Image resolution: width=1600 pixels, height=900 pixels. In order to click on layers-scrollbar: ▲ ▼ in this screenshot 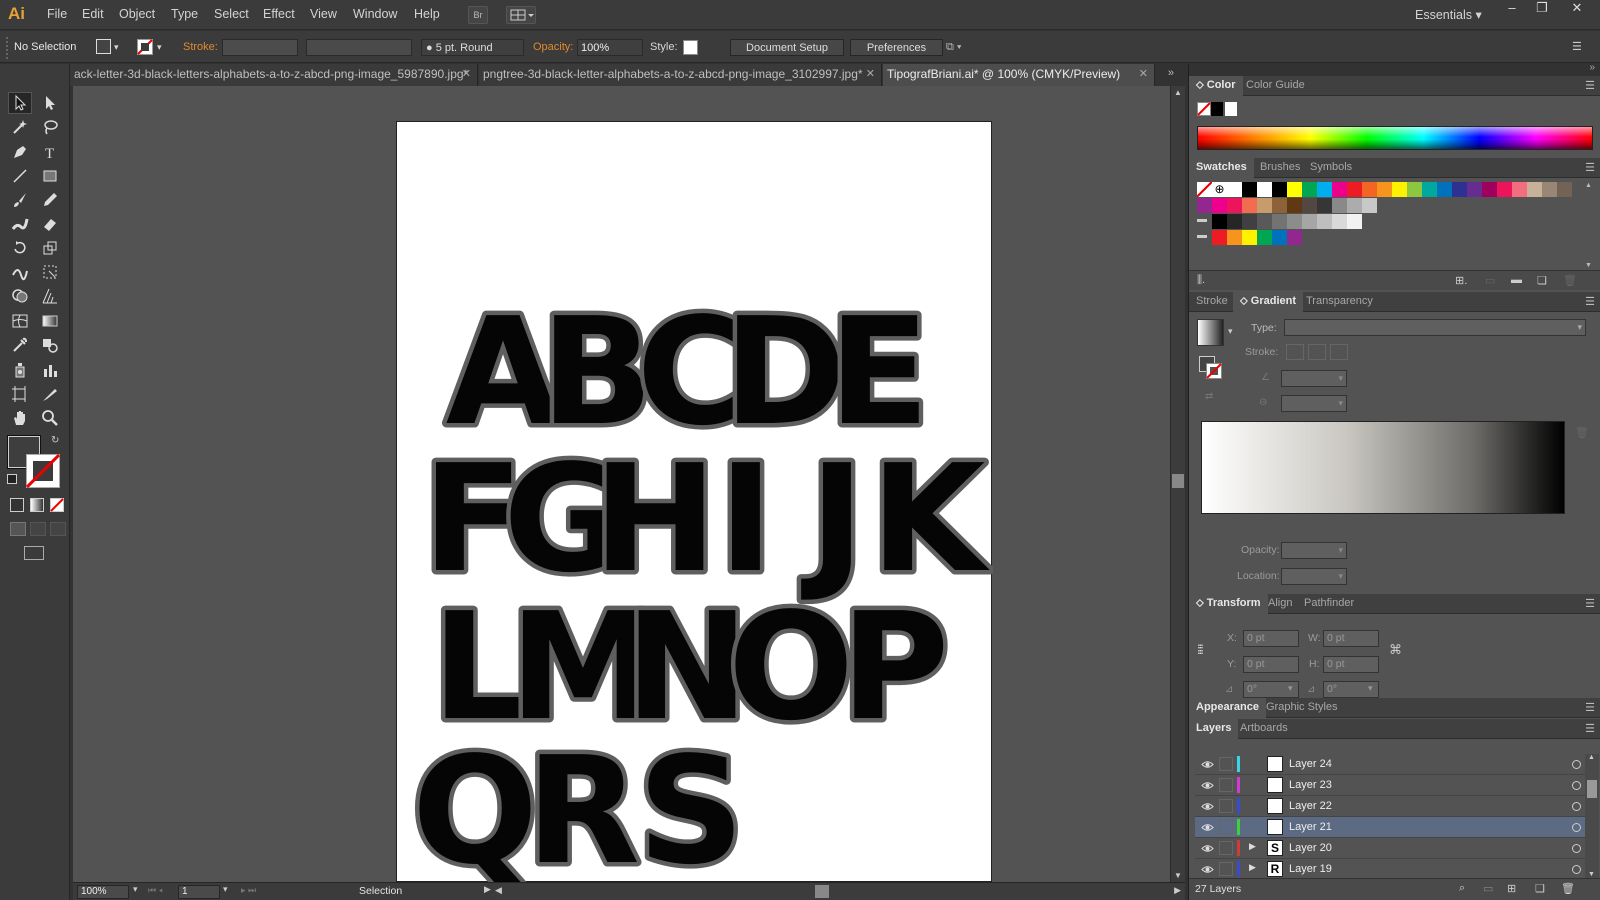, I will do `click(1592, 816)`.